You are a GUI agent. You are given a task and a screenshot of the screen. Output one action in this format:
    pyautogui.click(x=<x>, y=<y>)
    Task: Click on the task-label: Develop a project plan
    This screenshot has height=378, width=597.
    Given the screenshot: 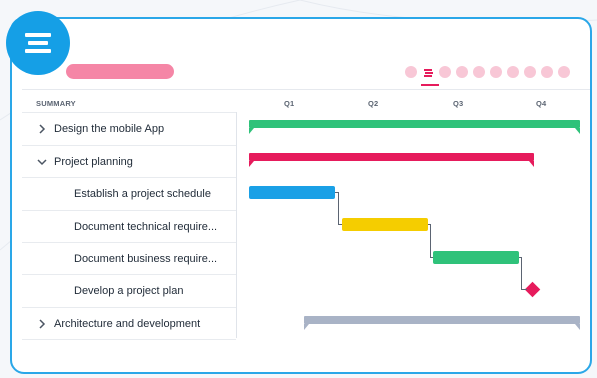 What is the action you would take?
    pyautogui.click(x=129, y=290)
    